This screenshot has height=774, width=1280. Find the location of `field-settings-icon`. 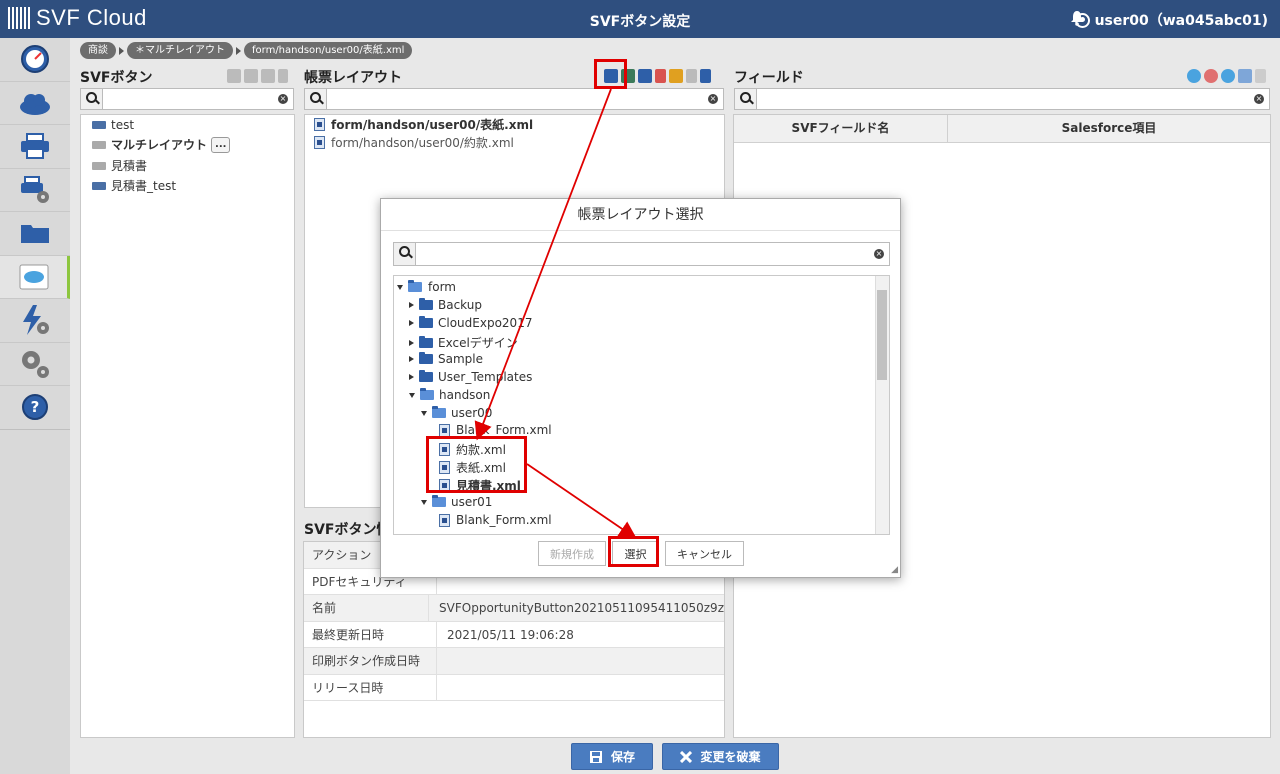

field-settings-icon is located at coordinates (1228, 76).